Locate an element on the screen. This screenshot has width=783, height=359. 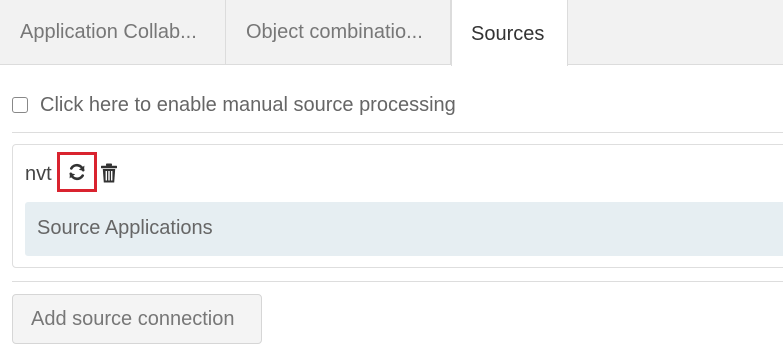
add-source-connection-button: Add source connection is located at coordinates (137, 319).